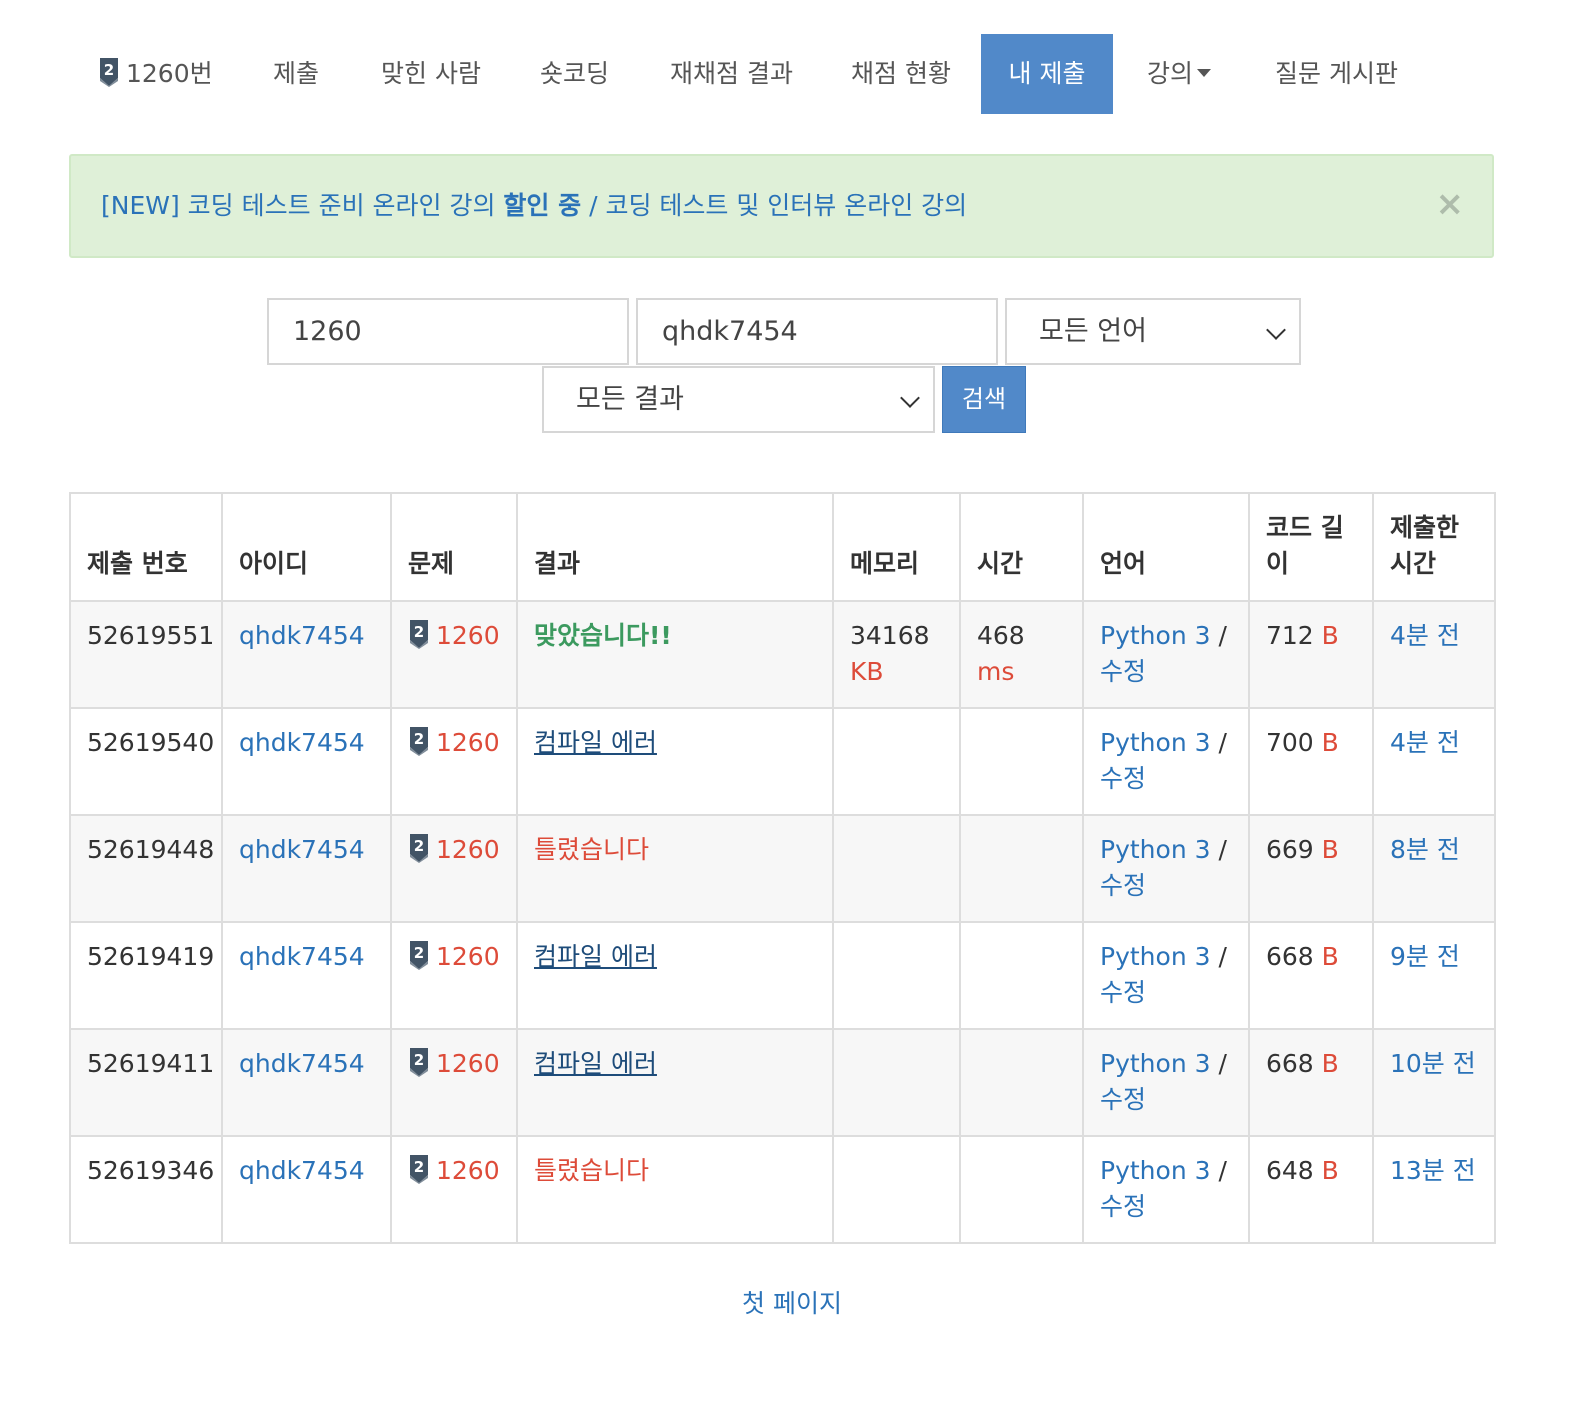 This screenshot has width=1584, height=1414. Describe the element at coordinates (1290, 1170) in the screenshot. I see `code-length-value: 648` at that location.